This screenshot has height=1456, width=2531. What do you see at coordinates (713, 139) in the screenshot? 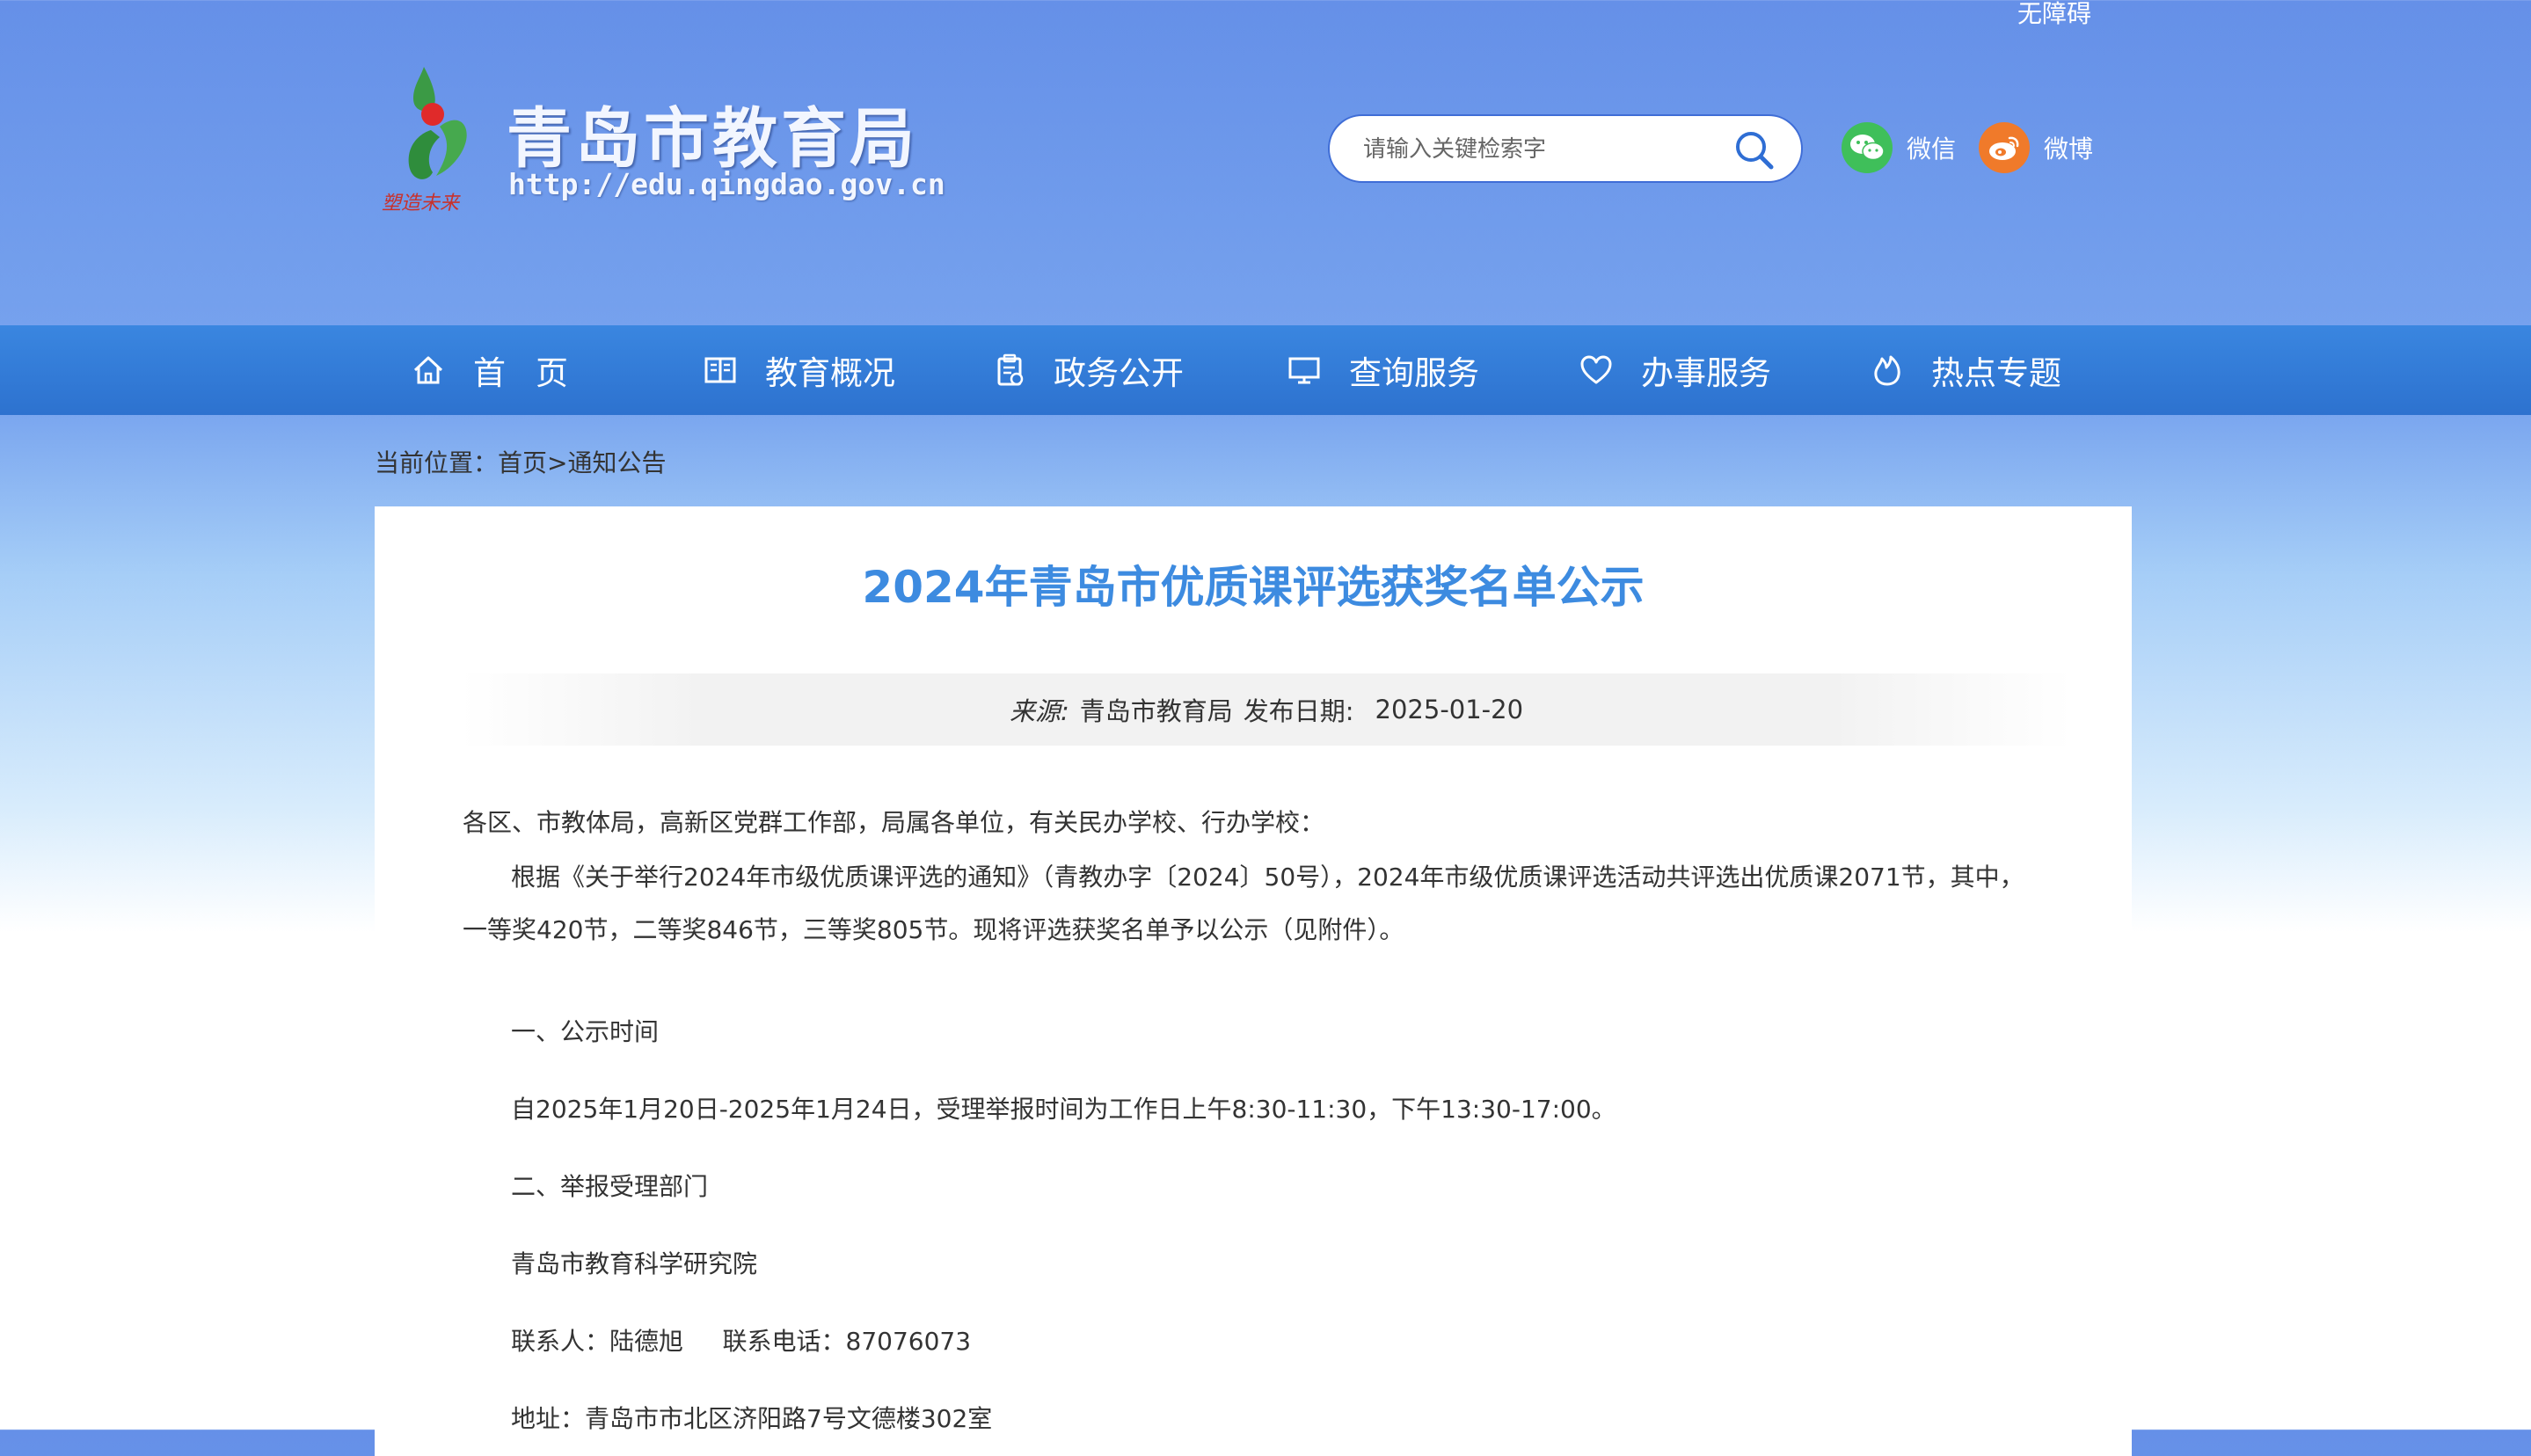
I see `site-name: 青岛市教育局` at bounding box center [713, 139].